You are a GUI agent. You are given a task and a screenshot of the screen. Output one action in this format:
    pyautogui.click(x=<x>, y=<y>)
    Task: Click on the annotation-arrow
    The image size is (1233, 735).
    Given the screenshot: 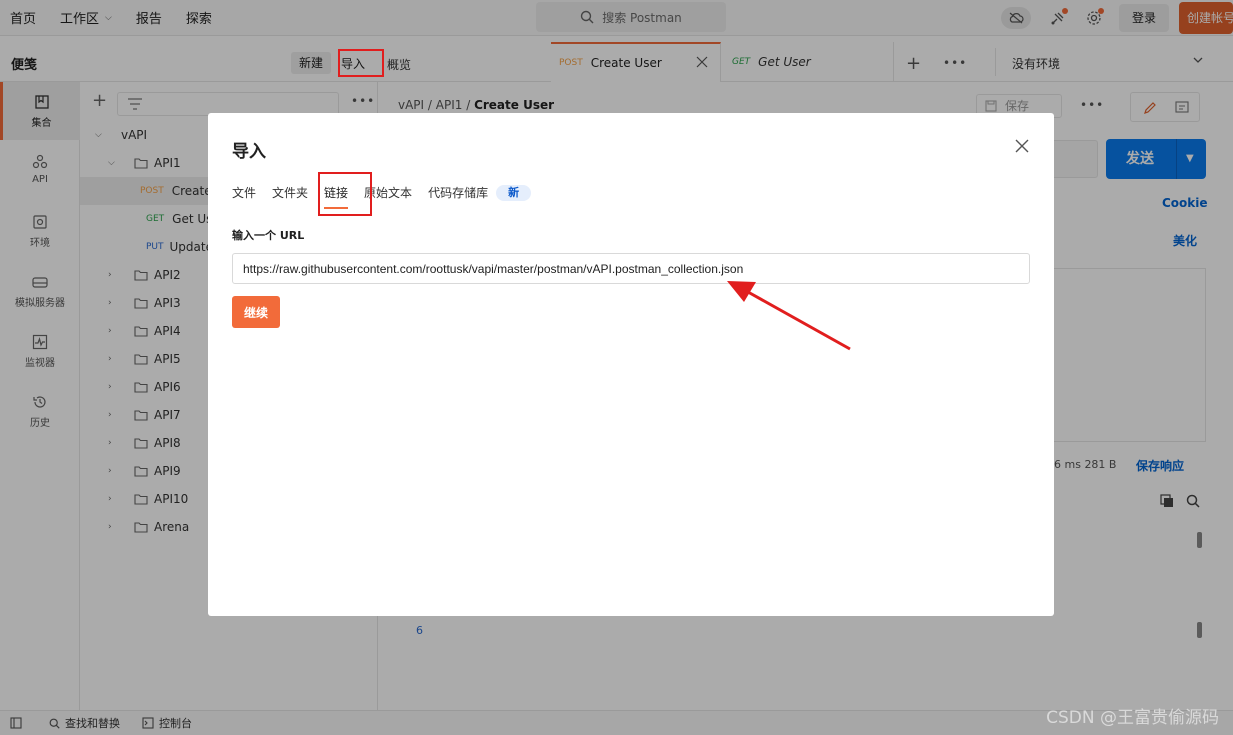 What is the action you would take?
    pyautogui.click(x=789, y=316)
    